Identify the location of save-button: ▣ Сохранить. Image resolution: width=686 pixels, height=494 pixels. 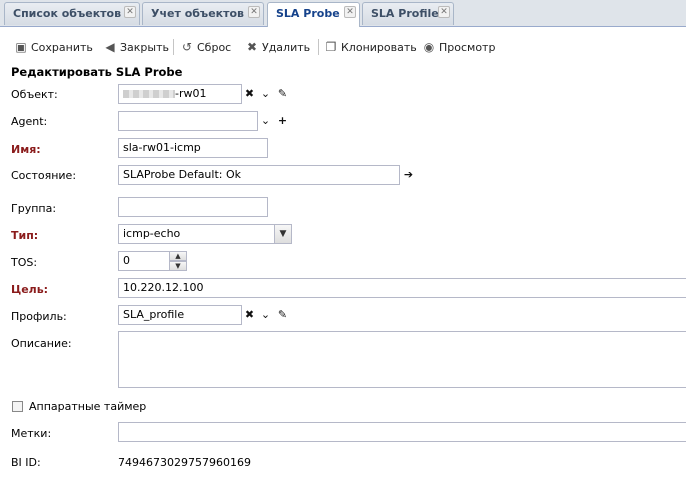
(53, 47).